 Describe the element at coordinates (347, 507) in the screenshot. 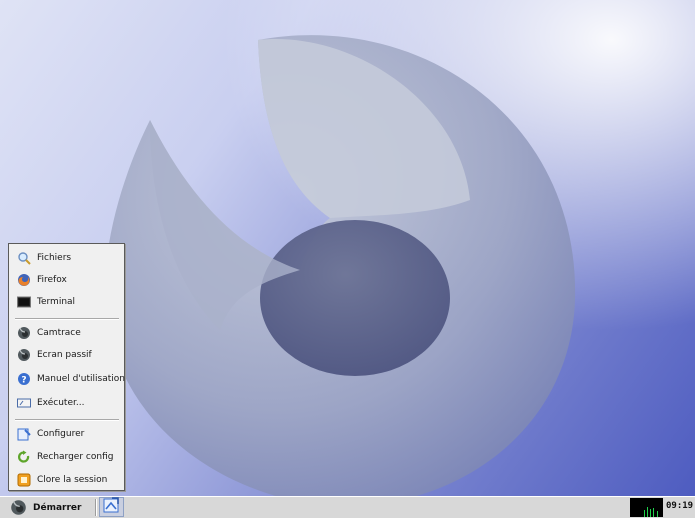

I see `taskbar: Démarrer 09:19` at that location.